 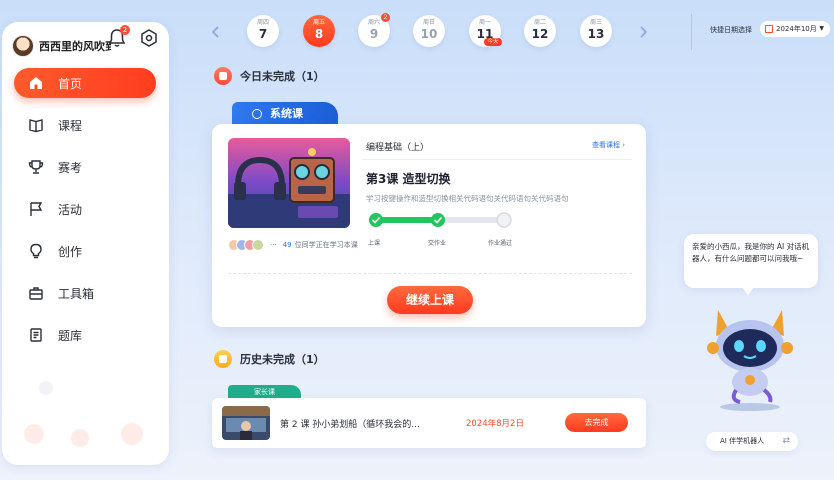 What do you see at coordinates (595, 22) in the screenshot?
I see `date-weekday: 周三` at bounding box center [595, 22].